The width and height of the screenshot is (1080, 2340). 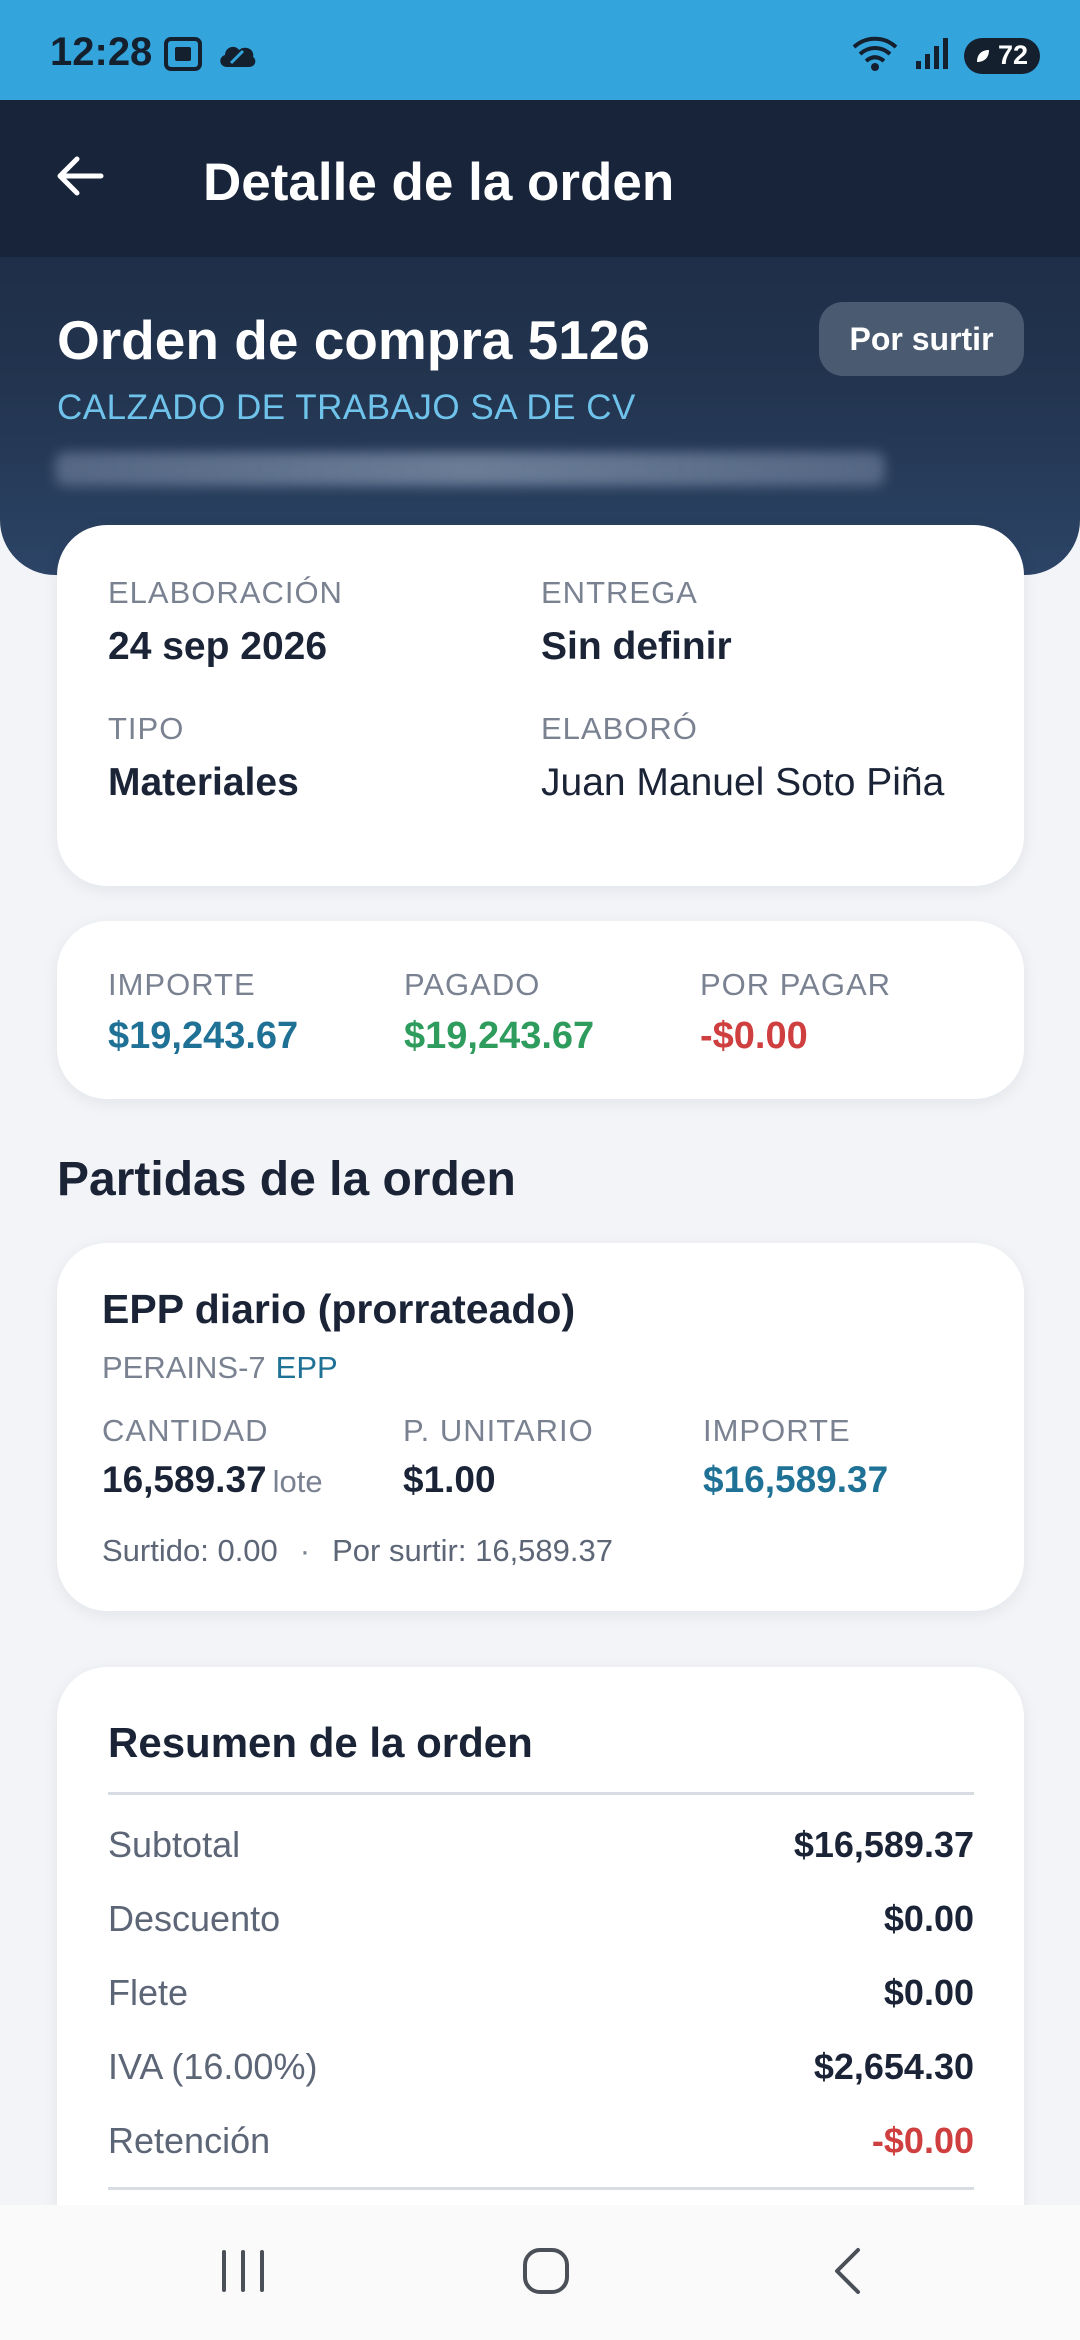 What do you see at coordinates (499, 1036) in the screenshot?
I see `pagado-value: $19,243.67` at bounding box center [499, 1036].